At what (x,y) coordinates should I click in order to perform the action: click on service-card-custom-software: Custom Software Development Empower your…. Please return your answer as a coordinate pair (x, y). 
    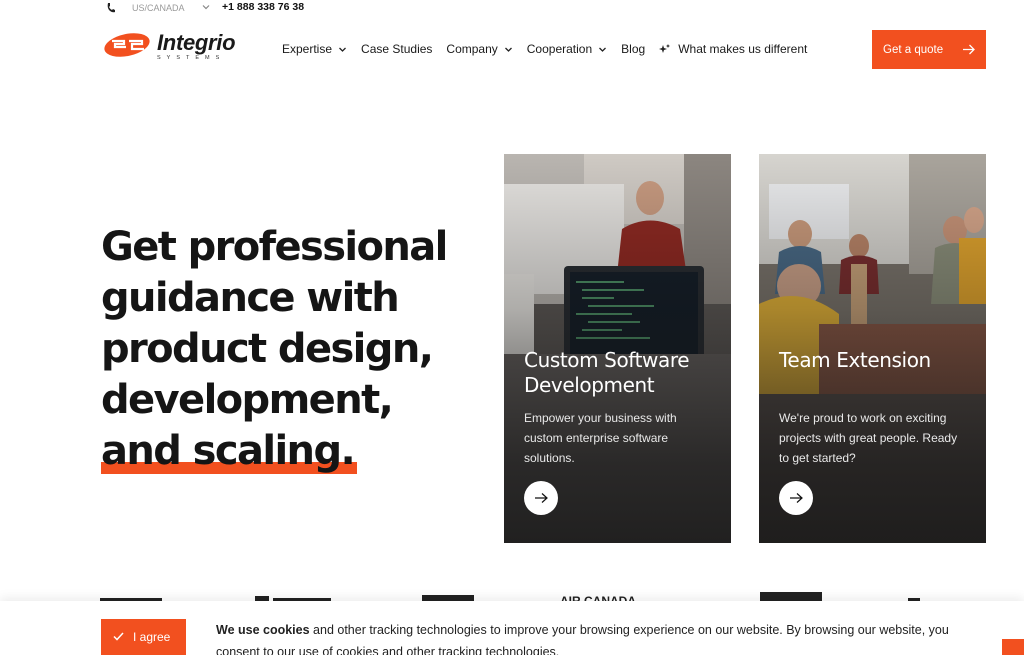
    Looking at the image, I should click on (617, 348).